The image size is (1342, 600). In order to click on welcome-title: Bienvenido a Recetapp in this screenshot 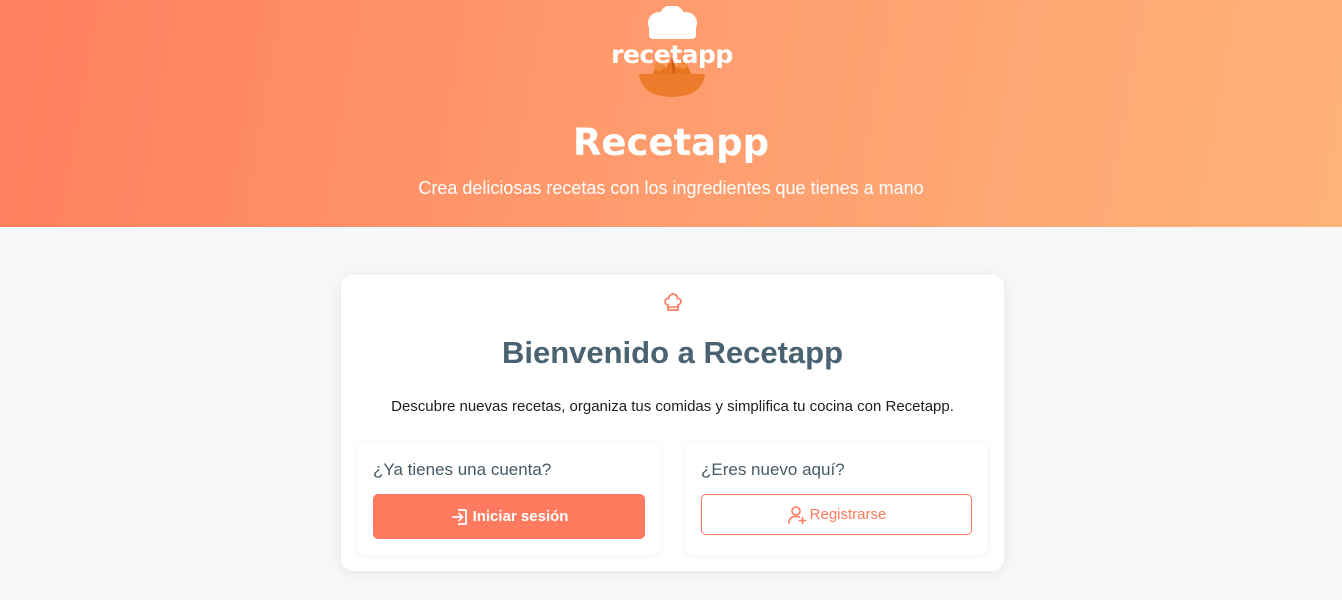, I will do `click(672, 352)`.